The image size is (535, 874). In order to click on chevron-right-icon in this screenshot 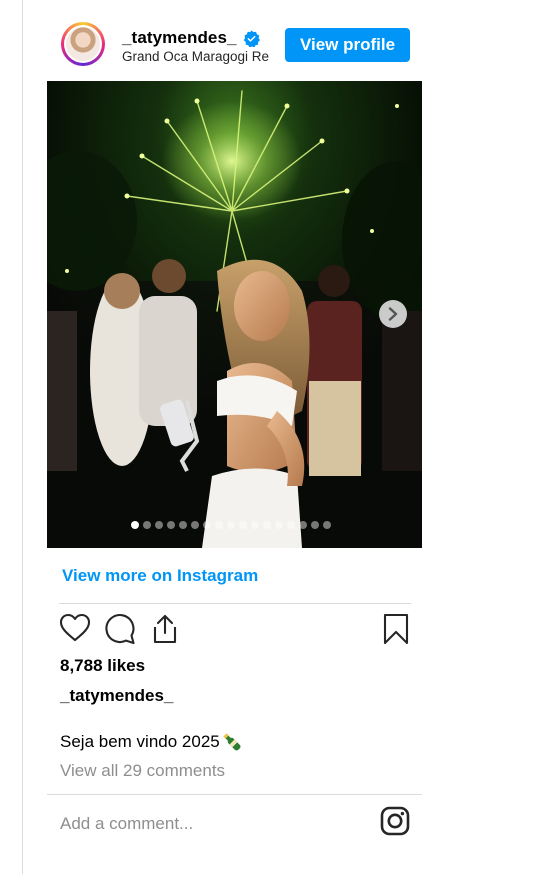, I will do `click(393, 314)`.